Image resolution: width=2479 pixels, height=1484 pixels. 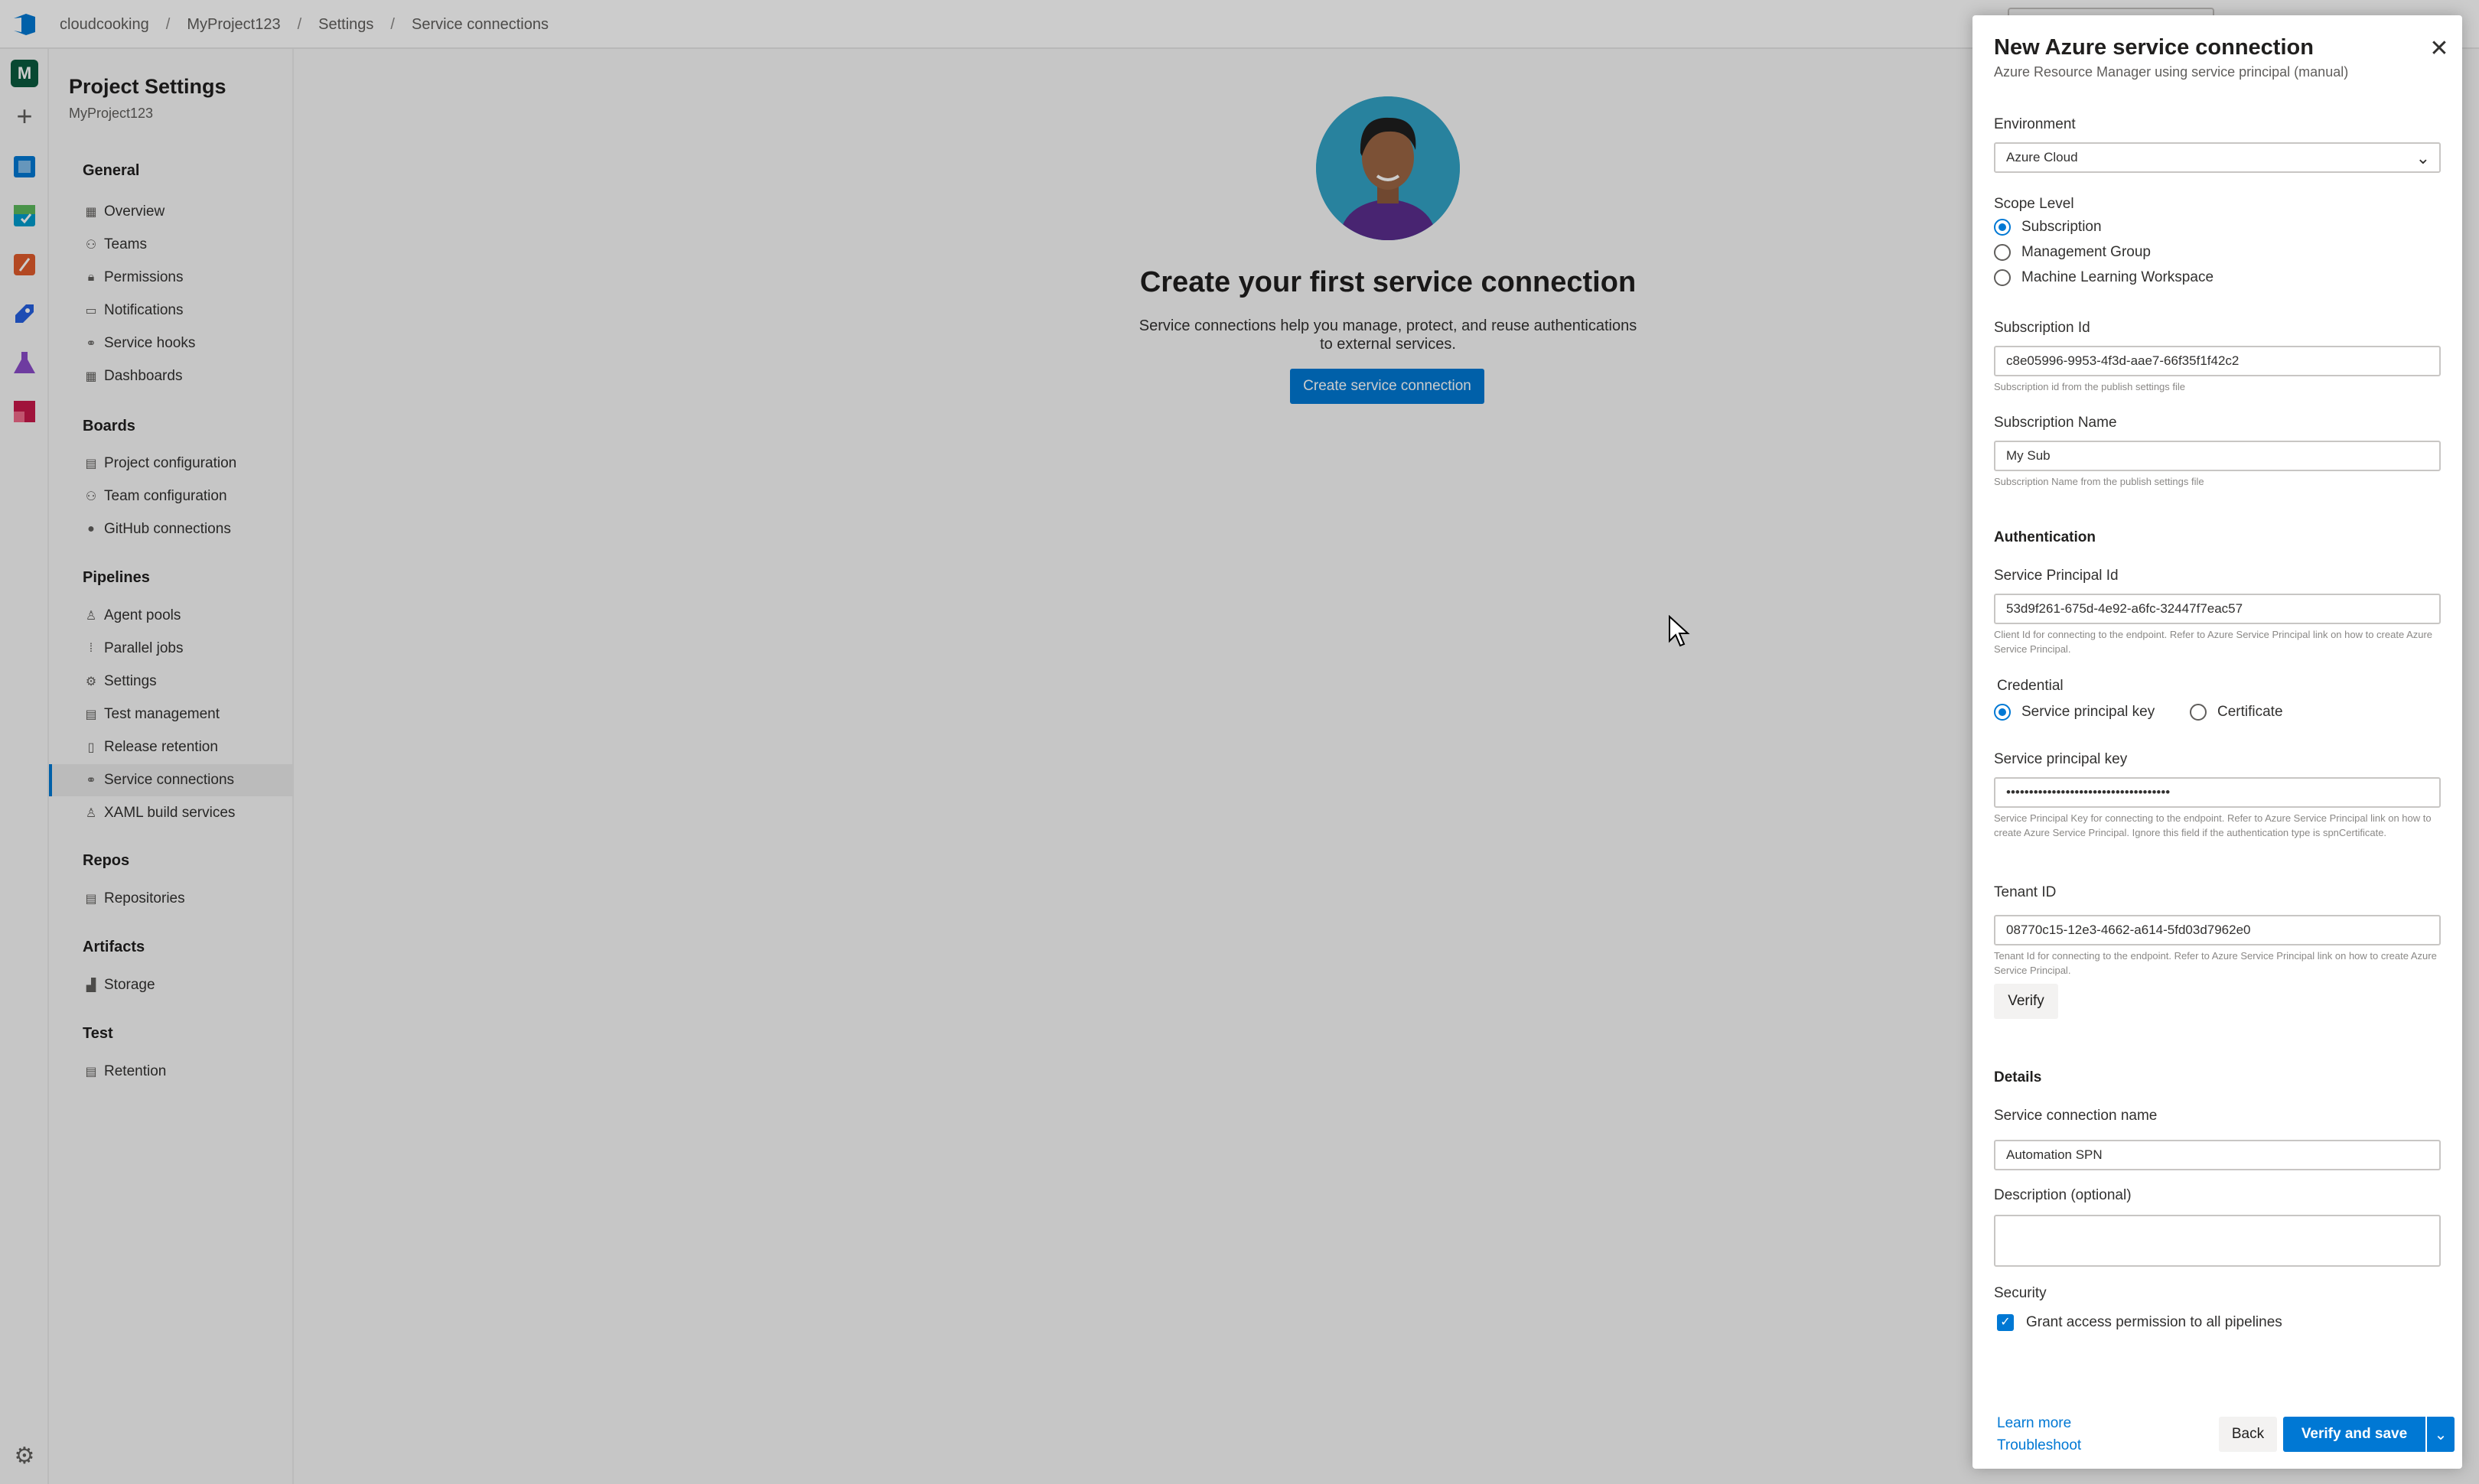 What do you see at coordinates (2042, 157) in the screenshot?
I see `environment-value: Azure Cloud` at bounding box center [2042, 157].